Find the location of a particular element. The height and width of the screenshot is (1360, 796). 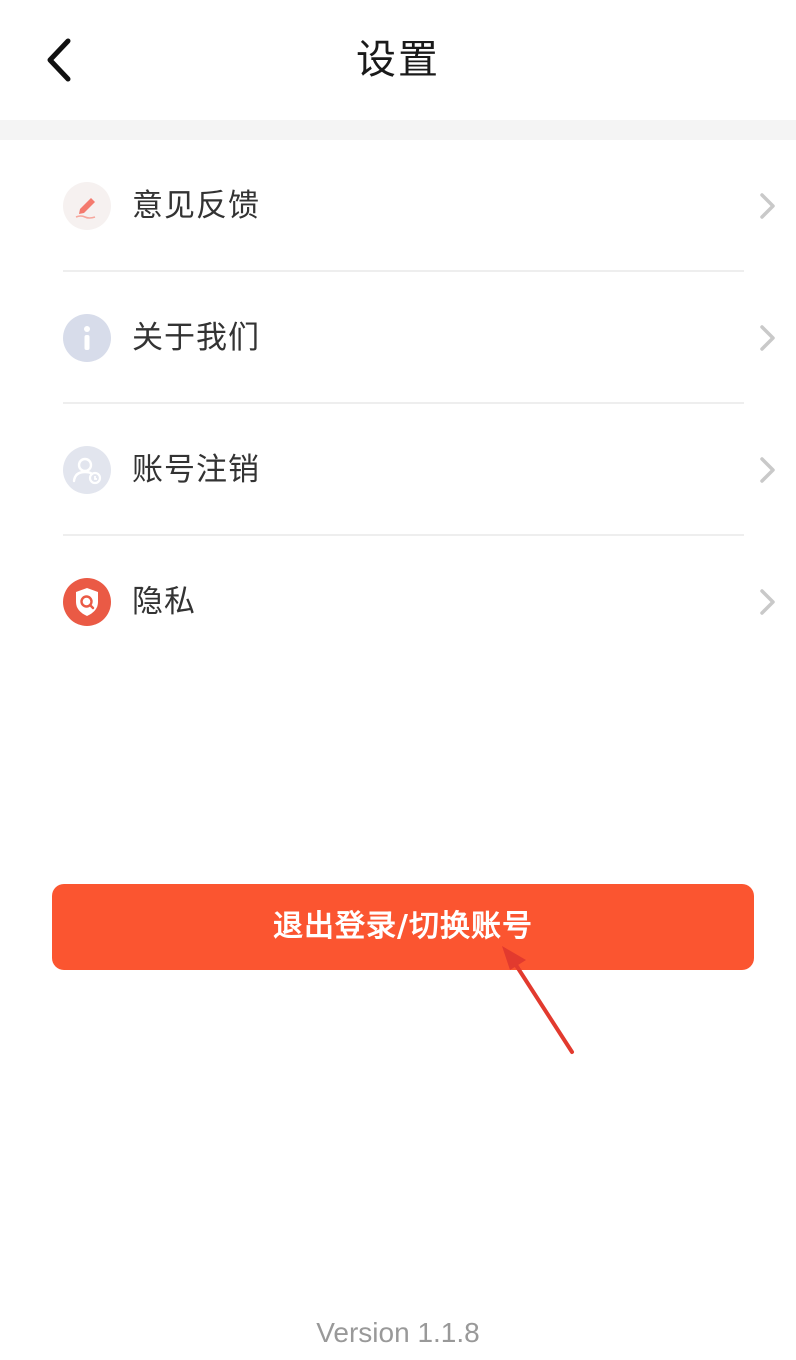

logout-switch-account-button: 退出登录/切换账号 is located at coordinates (403, 927).